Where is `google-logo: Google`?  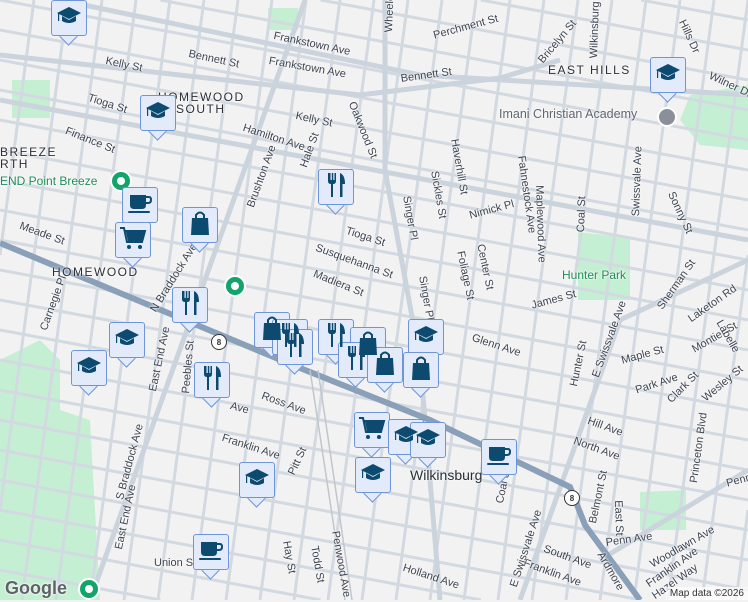 google-logo: Google is located at coordinates (36, 588).